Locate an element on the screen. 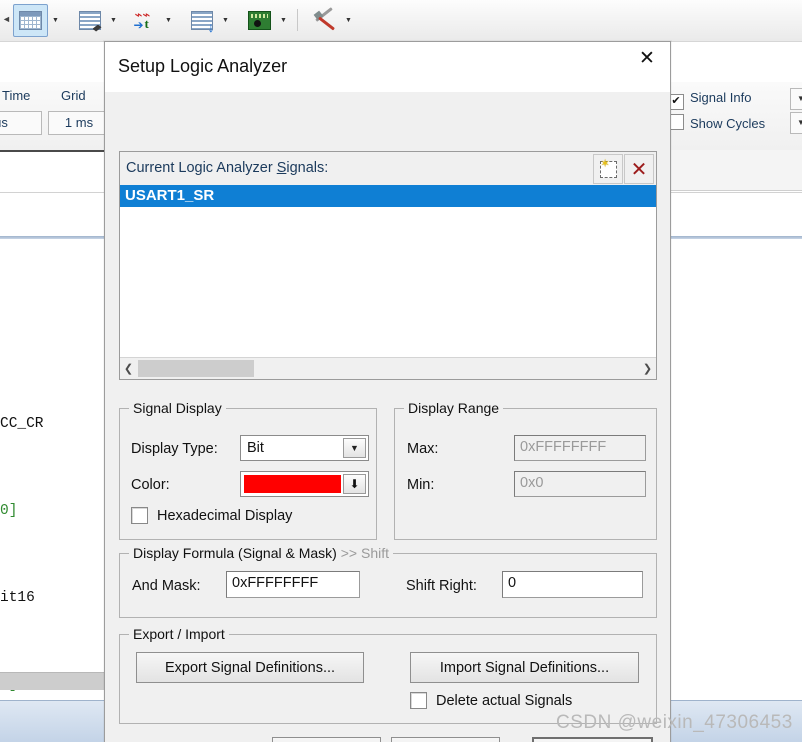  peripherals-icon is located at coordinates (259, 20).